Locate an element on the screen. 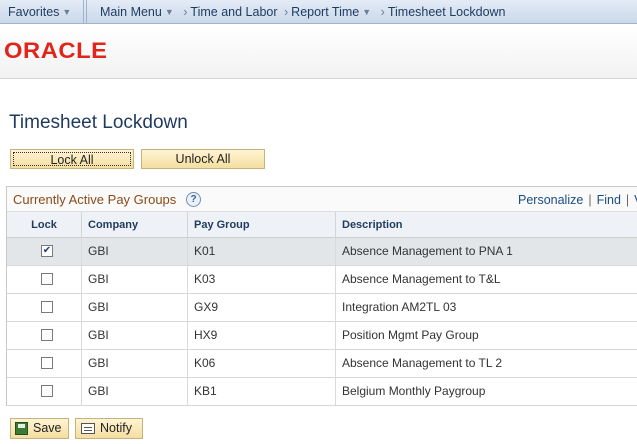  find-link: Find is located at coordinates (609, 200).